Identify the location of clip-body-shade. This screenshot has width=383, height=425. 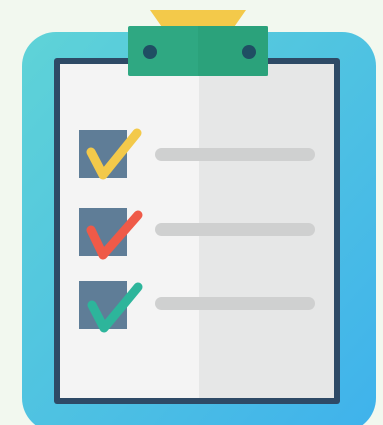
(233, 51).